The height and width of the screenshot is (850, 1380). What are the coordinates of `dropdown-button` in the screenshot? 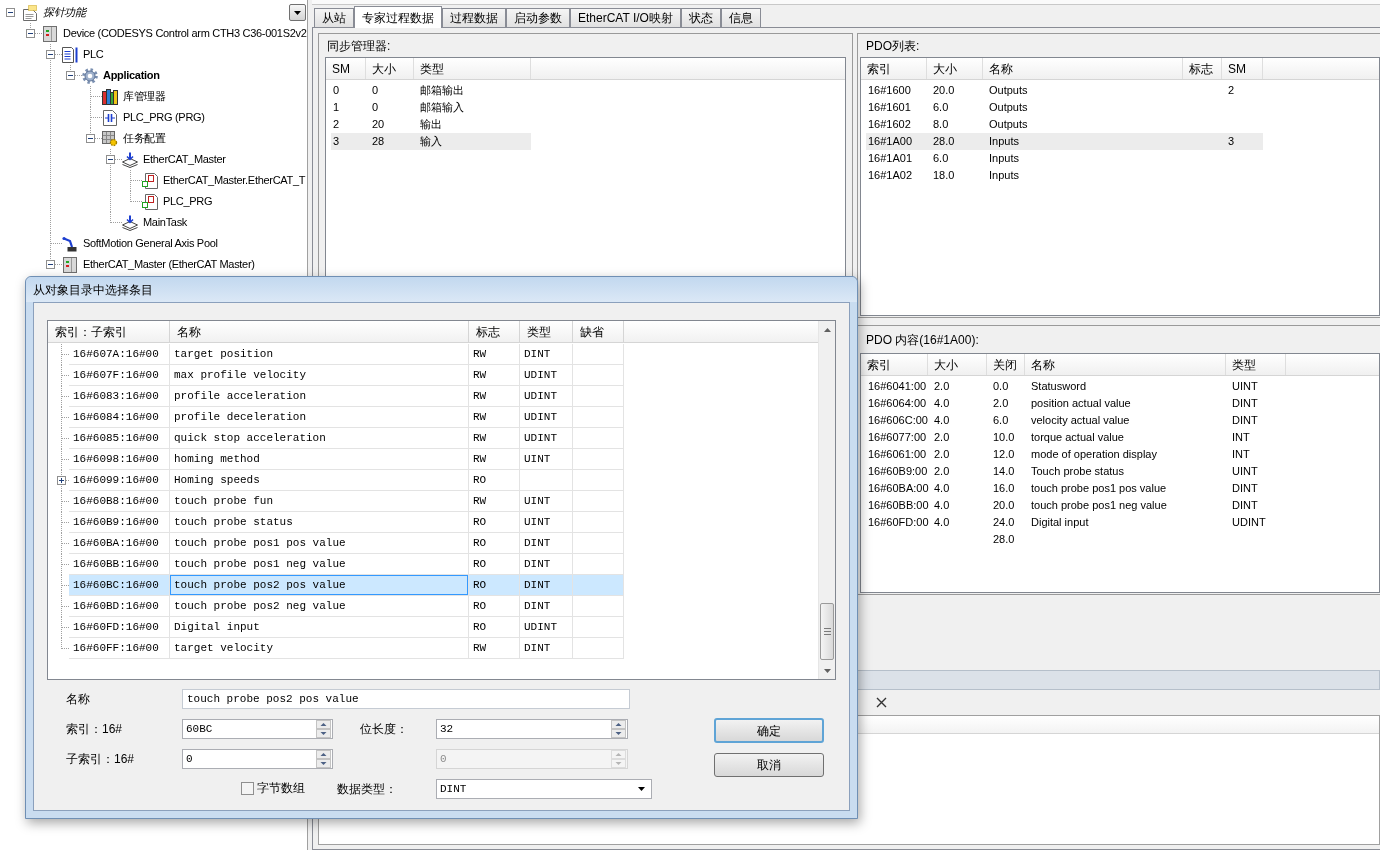 It's located at (297, 12).